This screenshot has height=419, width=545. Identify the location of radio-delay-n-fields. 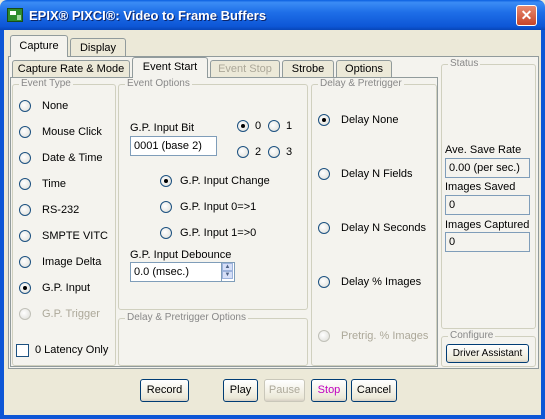
(324, 174).